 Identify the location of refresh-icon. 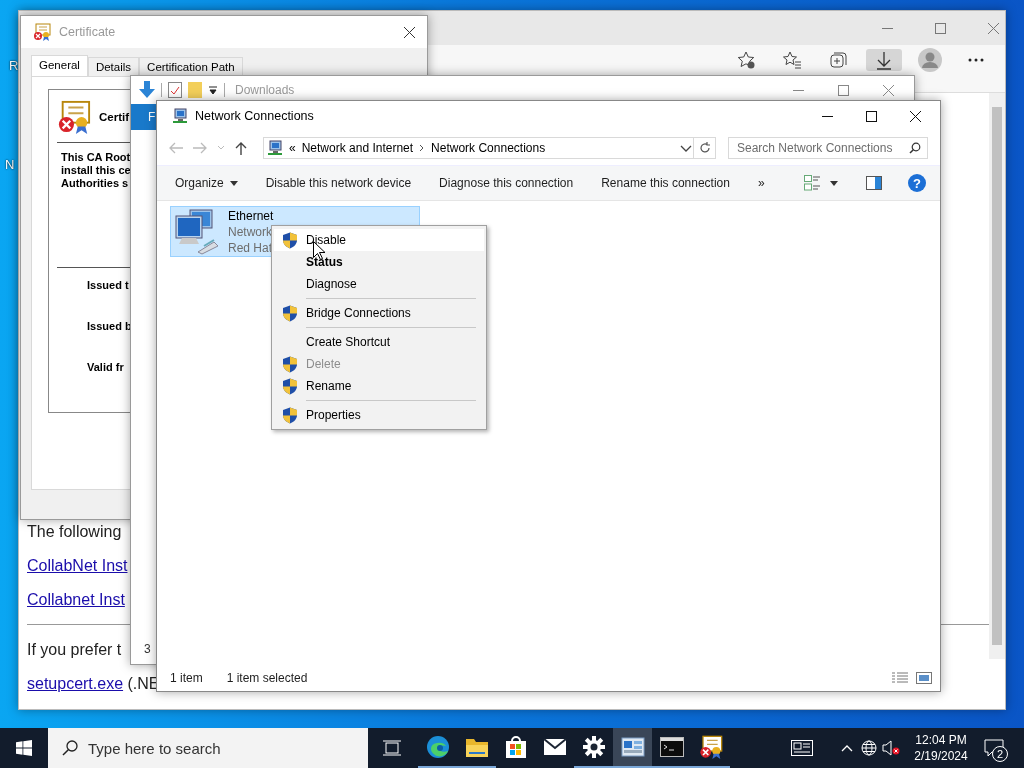
(704, 148).